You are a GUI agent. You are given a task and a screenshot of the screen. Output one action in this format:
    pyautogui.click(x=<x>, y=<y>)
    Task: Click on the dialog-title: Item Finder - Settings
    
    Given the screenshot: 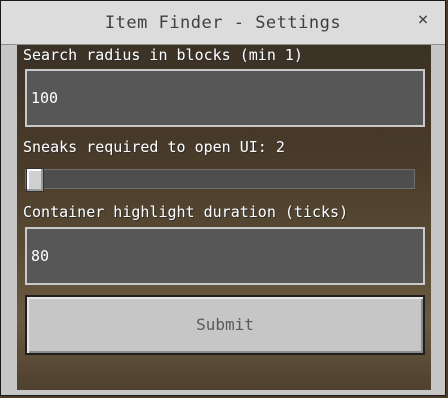 What is the action you would take?
    pyautogui.click(x=223, y=23)
    